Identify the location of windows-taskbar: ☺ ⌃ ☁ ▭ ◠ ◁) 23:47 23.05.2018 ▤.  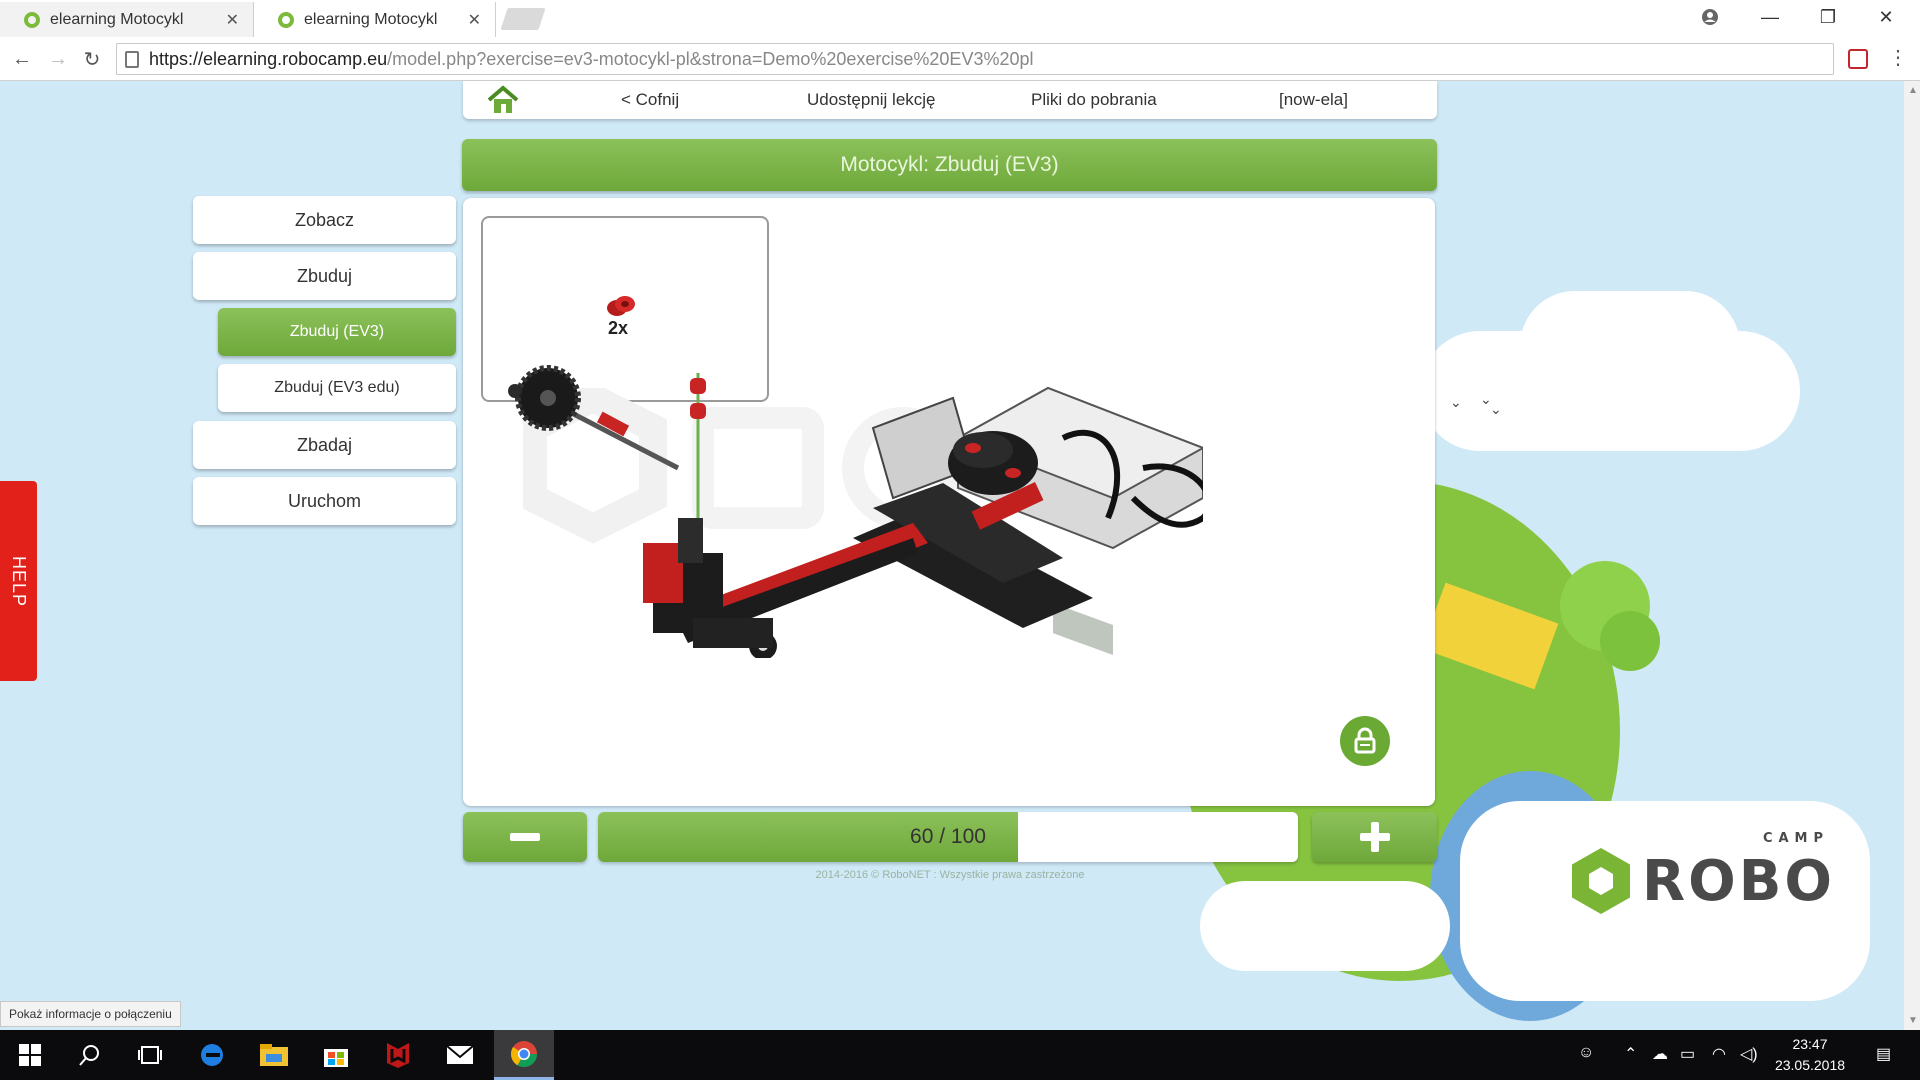
(960, 1055).